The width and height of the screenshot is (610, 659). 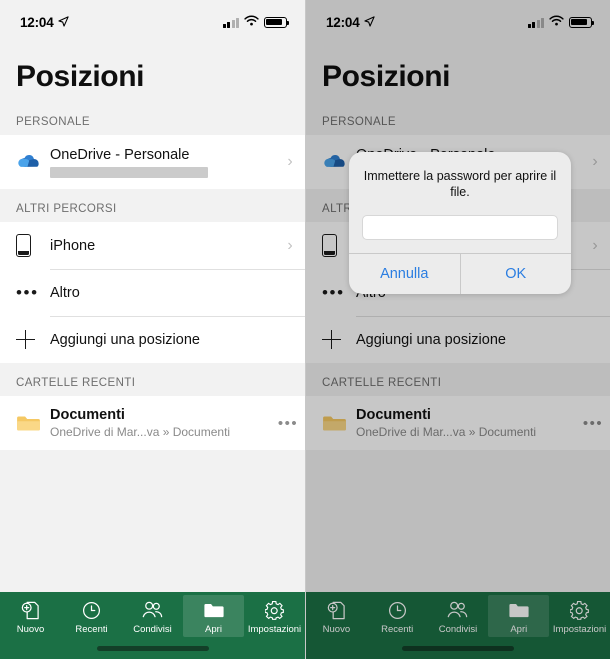 What do you see at coordinates (404, 274) in the screenshot?
I see `cancel-button: Annulla` at bounding box center [404, 274].